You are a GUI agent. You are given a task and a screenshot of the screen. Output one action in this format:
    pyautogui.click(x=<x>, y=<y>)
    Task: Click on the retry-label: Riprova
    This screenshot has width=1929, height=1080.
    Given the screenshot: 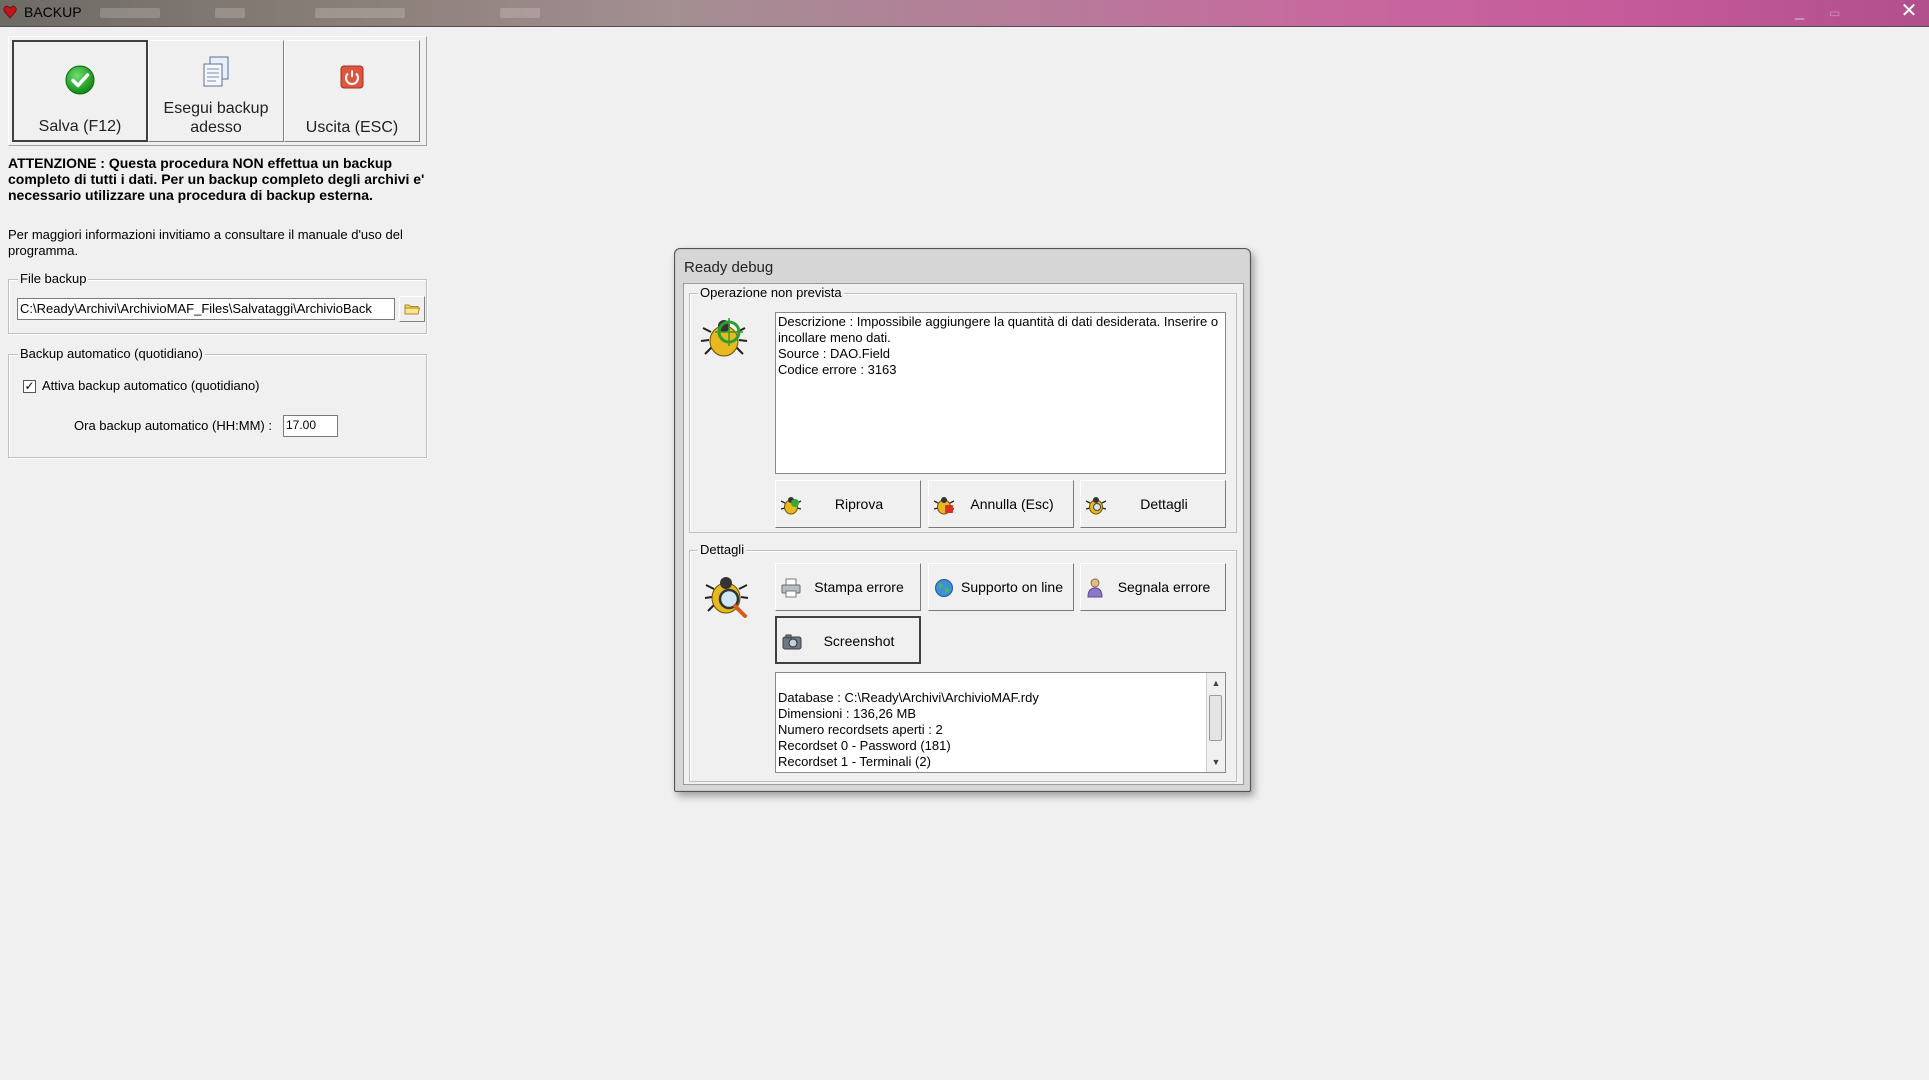 What is the action you would take?
    pyautogui.click(x=859, y=504)
    